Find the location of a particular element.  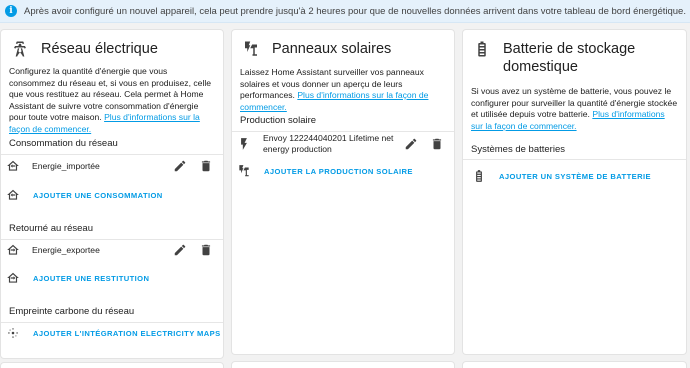

add-production-row: AJOUTER LA PRODUCTION SOLAIRE is located at coordinates (343, 171).